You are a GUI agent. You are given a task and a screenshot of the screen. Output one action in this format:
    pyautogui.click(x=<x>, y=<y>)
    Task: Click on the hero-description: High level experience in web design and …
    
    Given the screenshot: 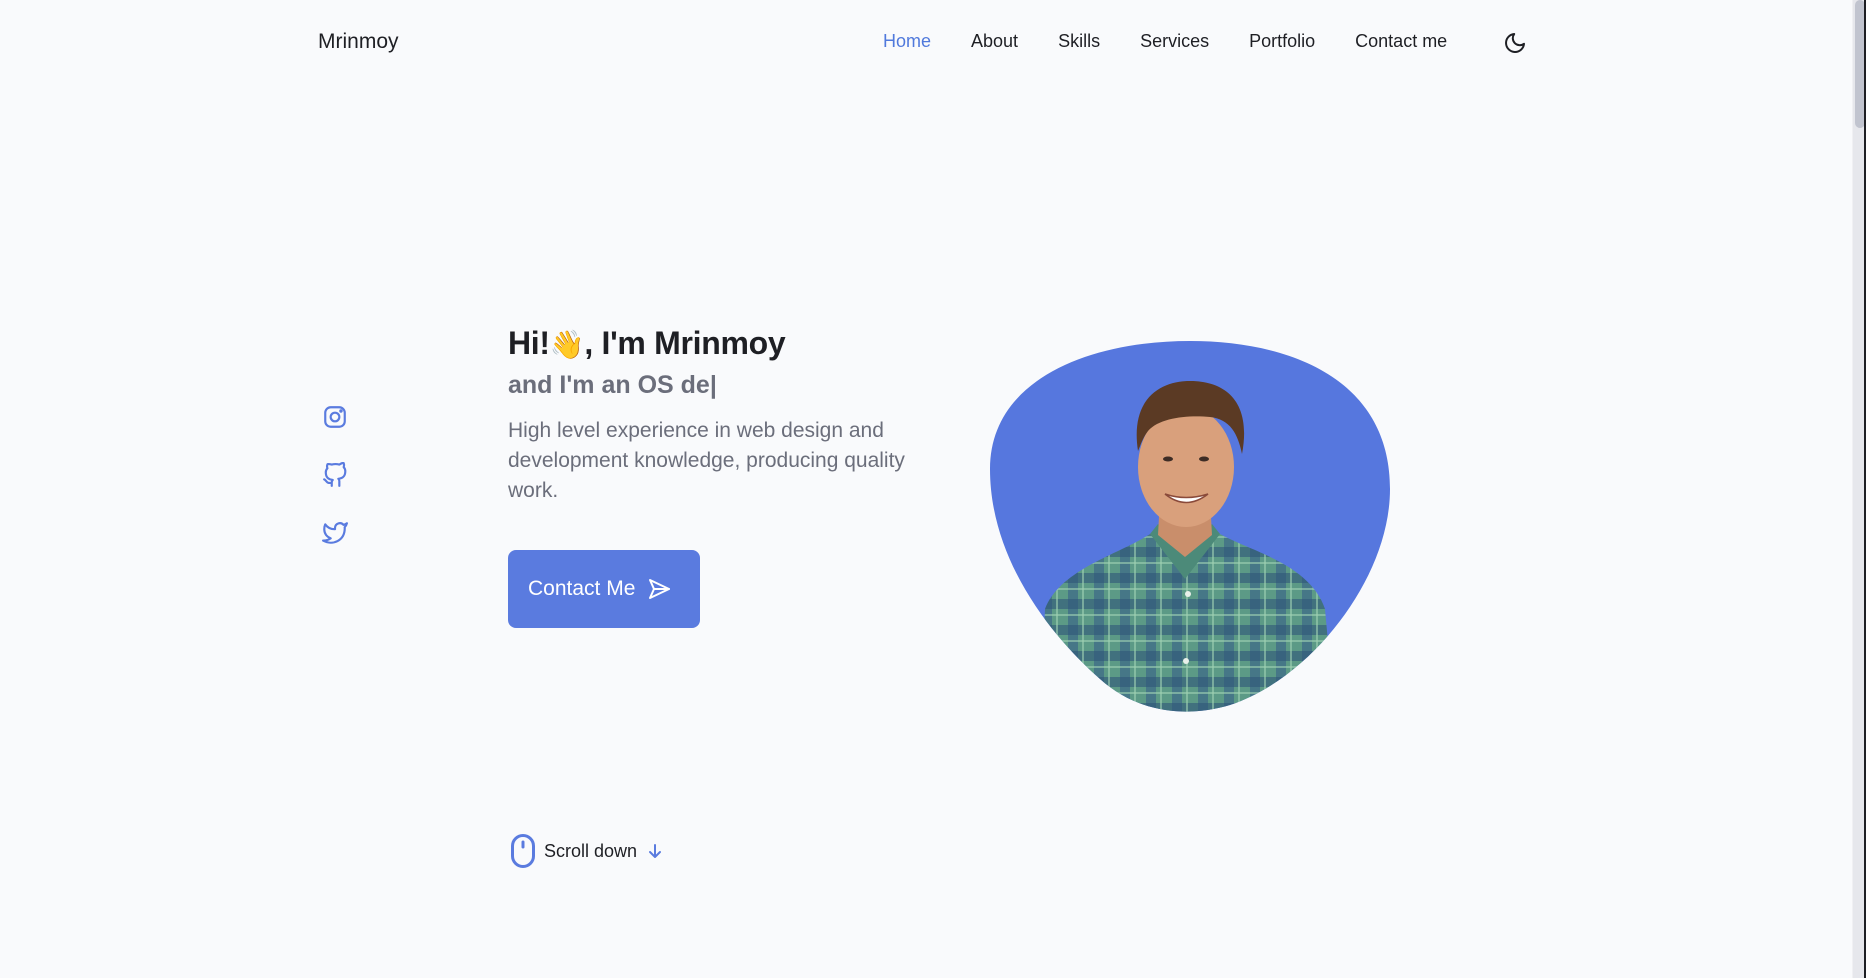 What is the action you would take?
    pyautogui.click(x=706, y=460)
    